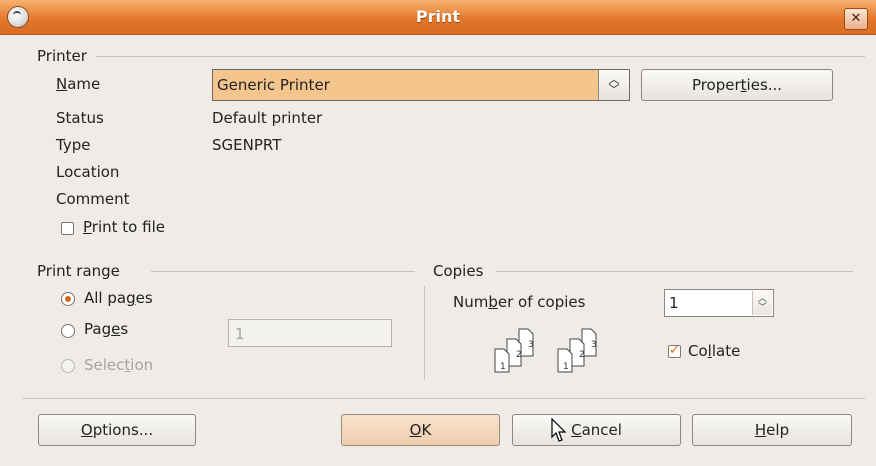 The image size is (876, 466). What do you see at coordinates (68, 366) in the screenshot?
I see `selection-radio` at bounding box center [68, 366].